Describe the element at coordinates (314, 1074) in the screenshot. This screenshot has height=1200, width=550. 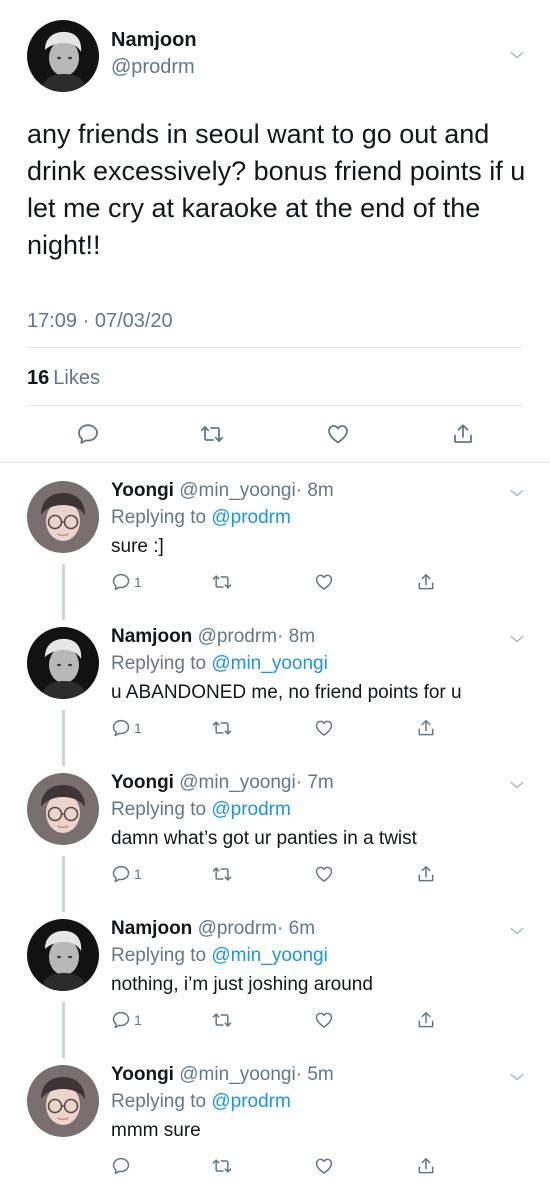
I see `reply-time: · 5m` at that location.